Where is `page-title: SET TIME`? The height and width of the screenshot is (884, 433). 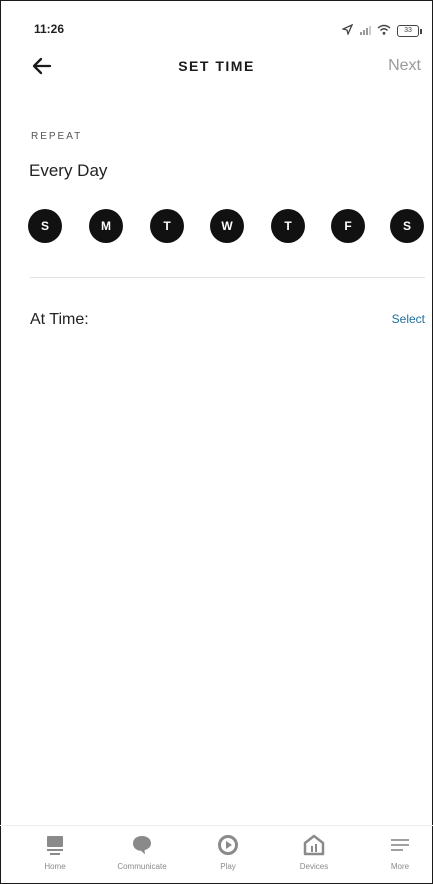
page-title: SET TIME is located at coordinates (216, 66).